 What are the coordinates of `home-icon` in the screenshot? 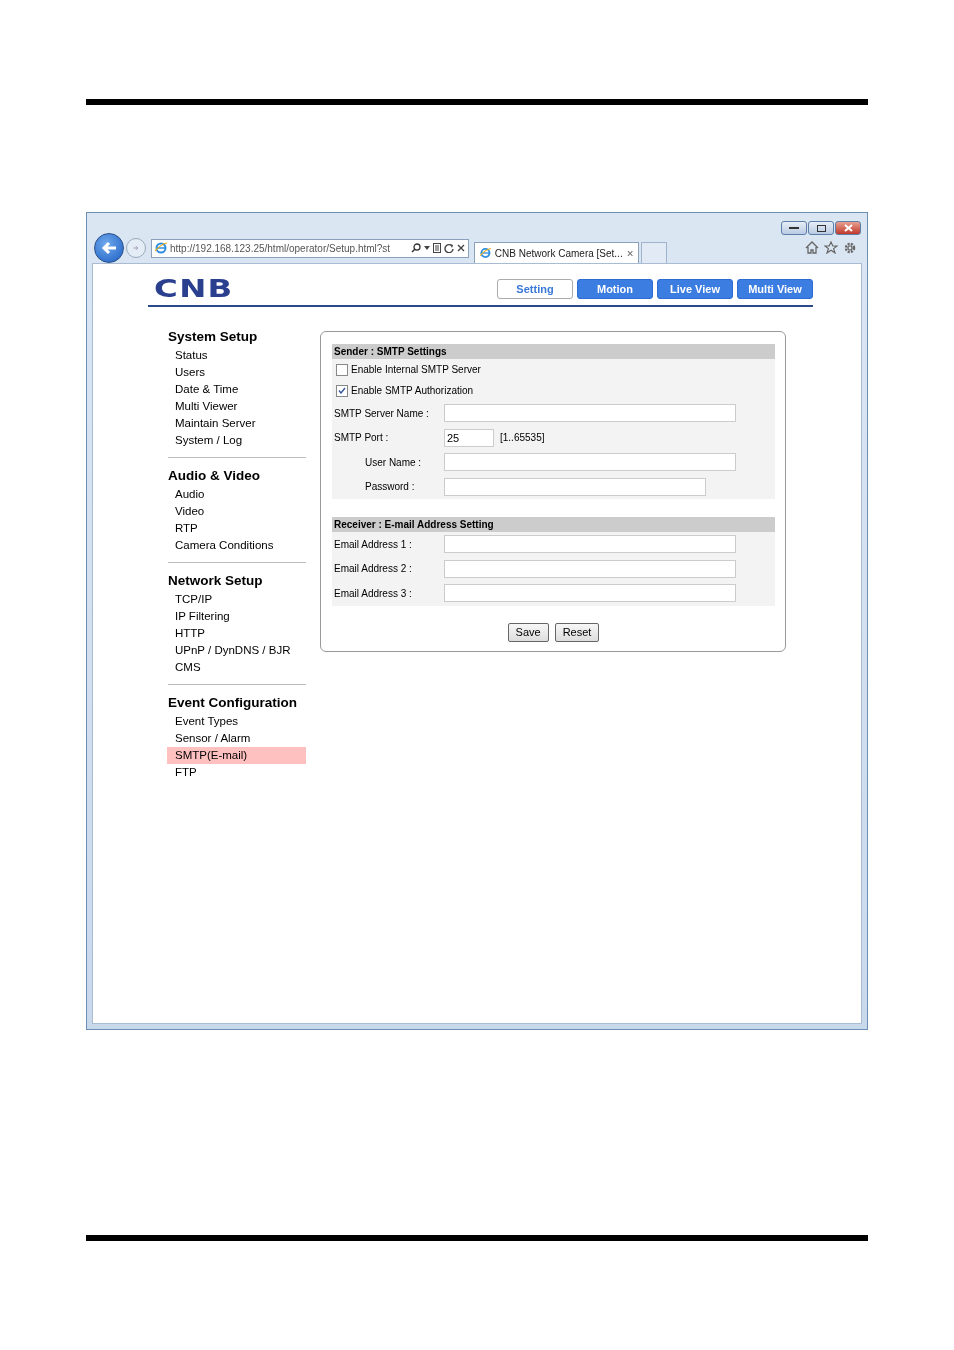 It's located at (812, 247).